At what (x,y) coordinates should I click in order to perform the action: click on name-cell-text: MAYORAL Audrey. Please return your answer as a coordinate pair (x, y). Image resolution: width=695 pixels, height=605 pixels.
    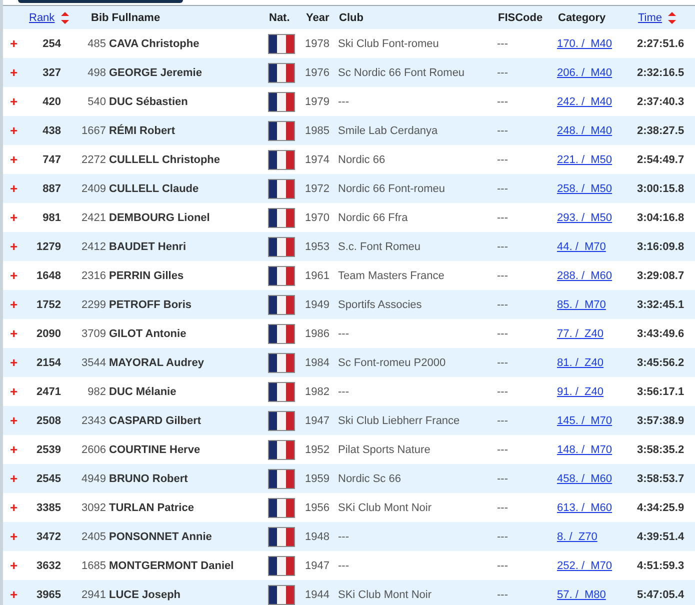
    Looking at the image, I should click on (156, 362).